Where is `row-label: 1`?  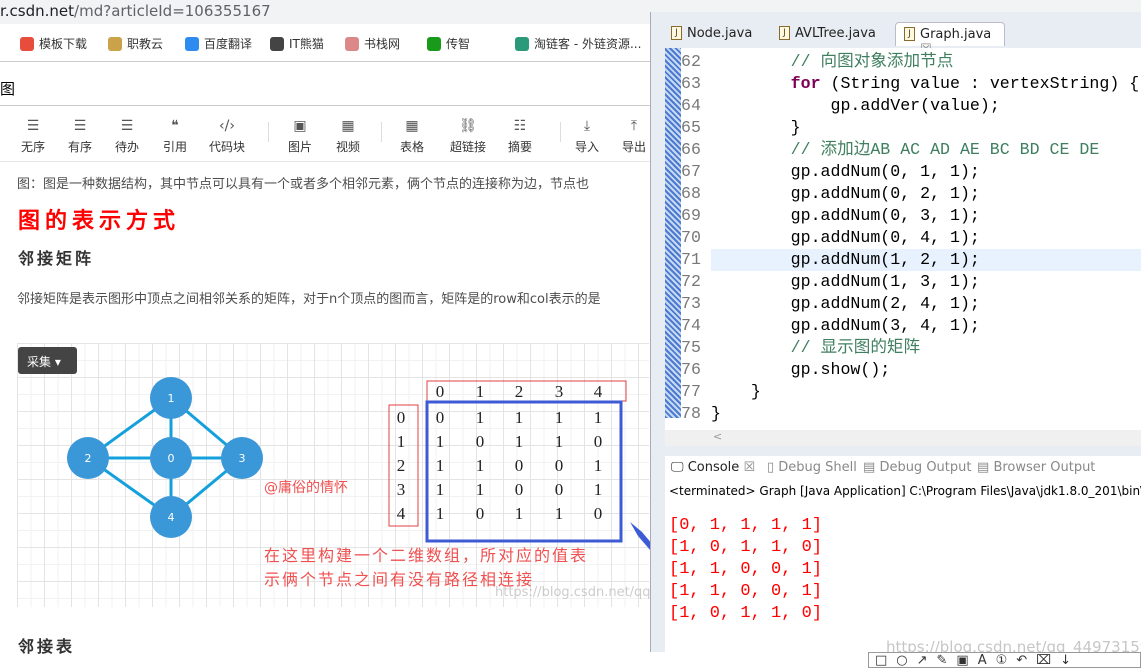 row-label: 1 is located at coordinates (401, 441).